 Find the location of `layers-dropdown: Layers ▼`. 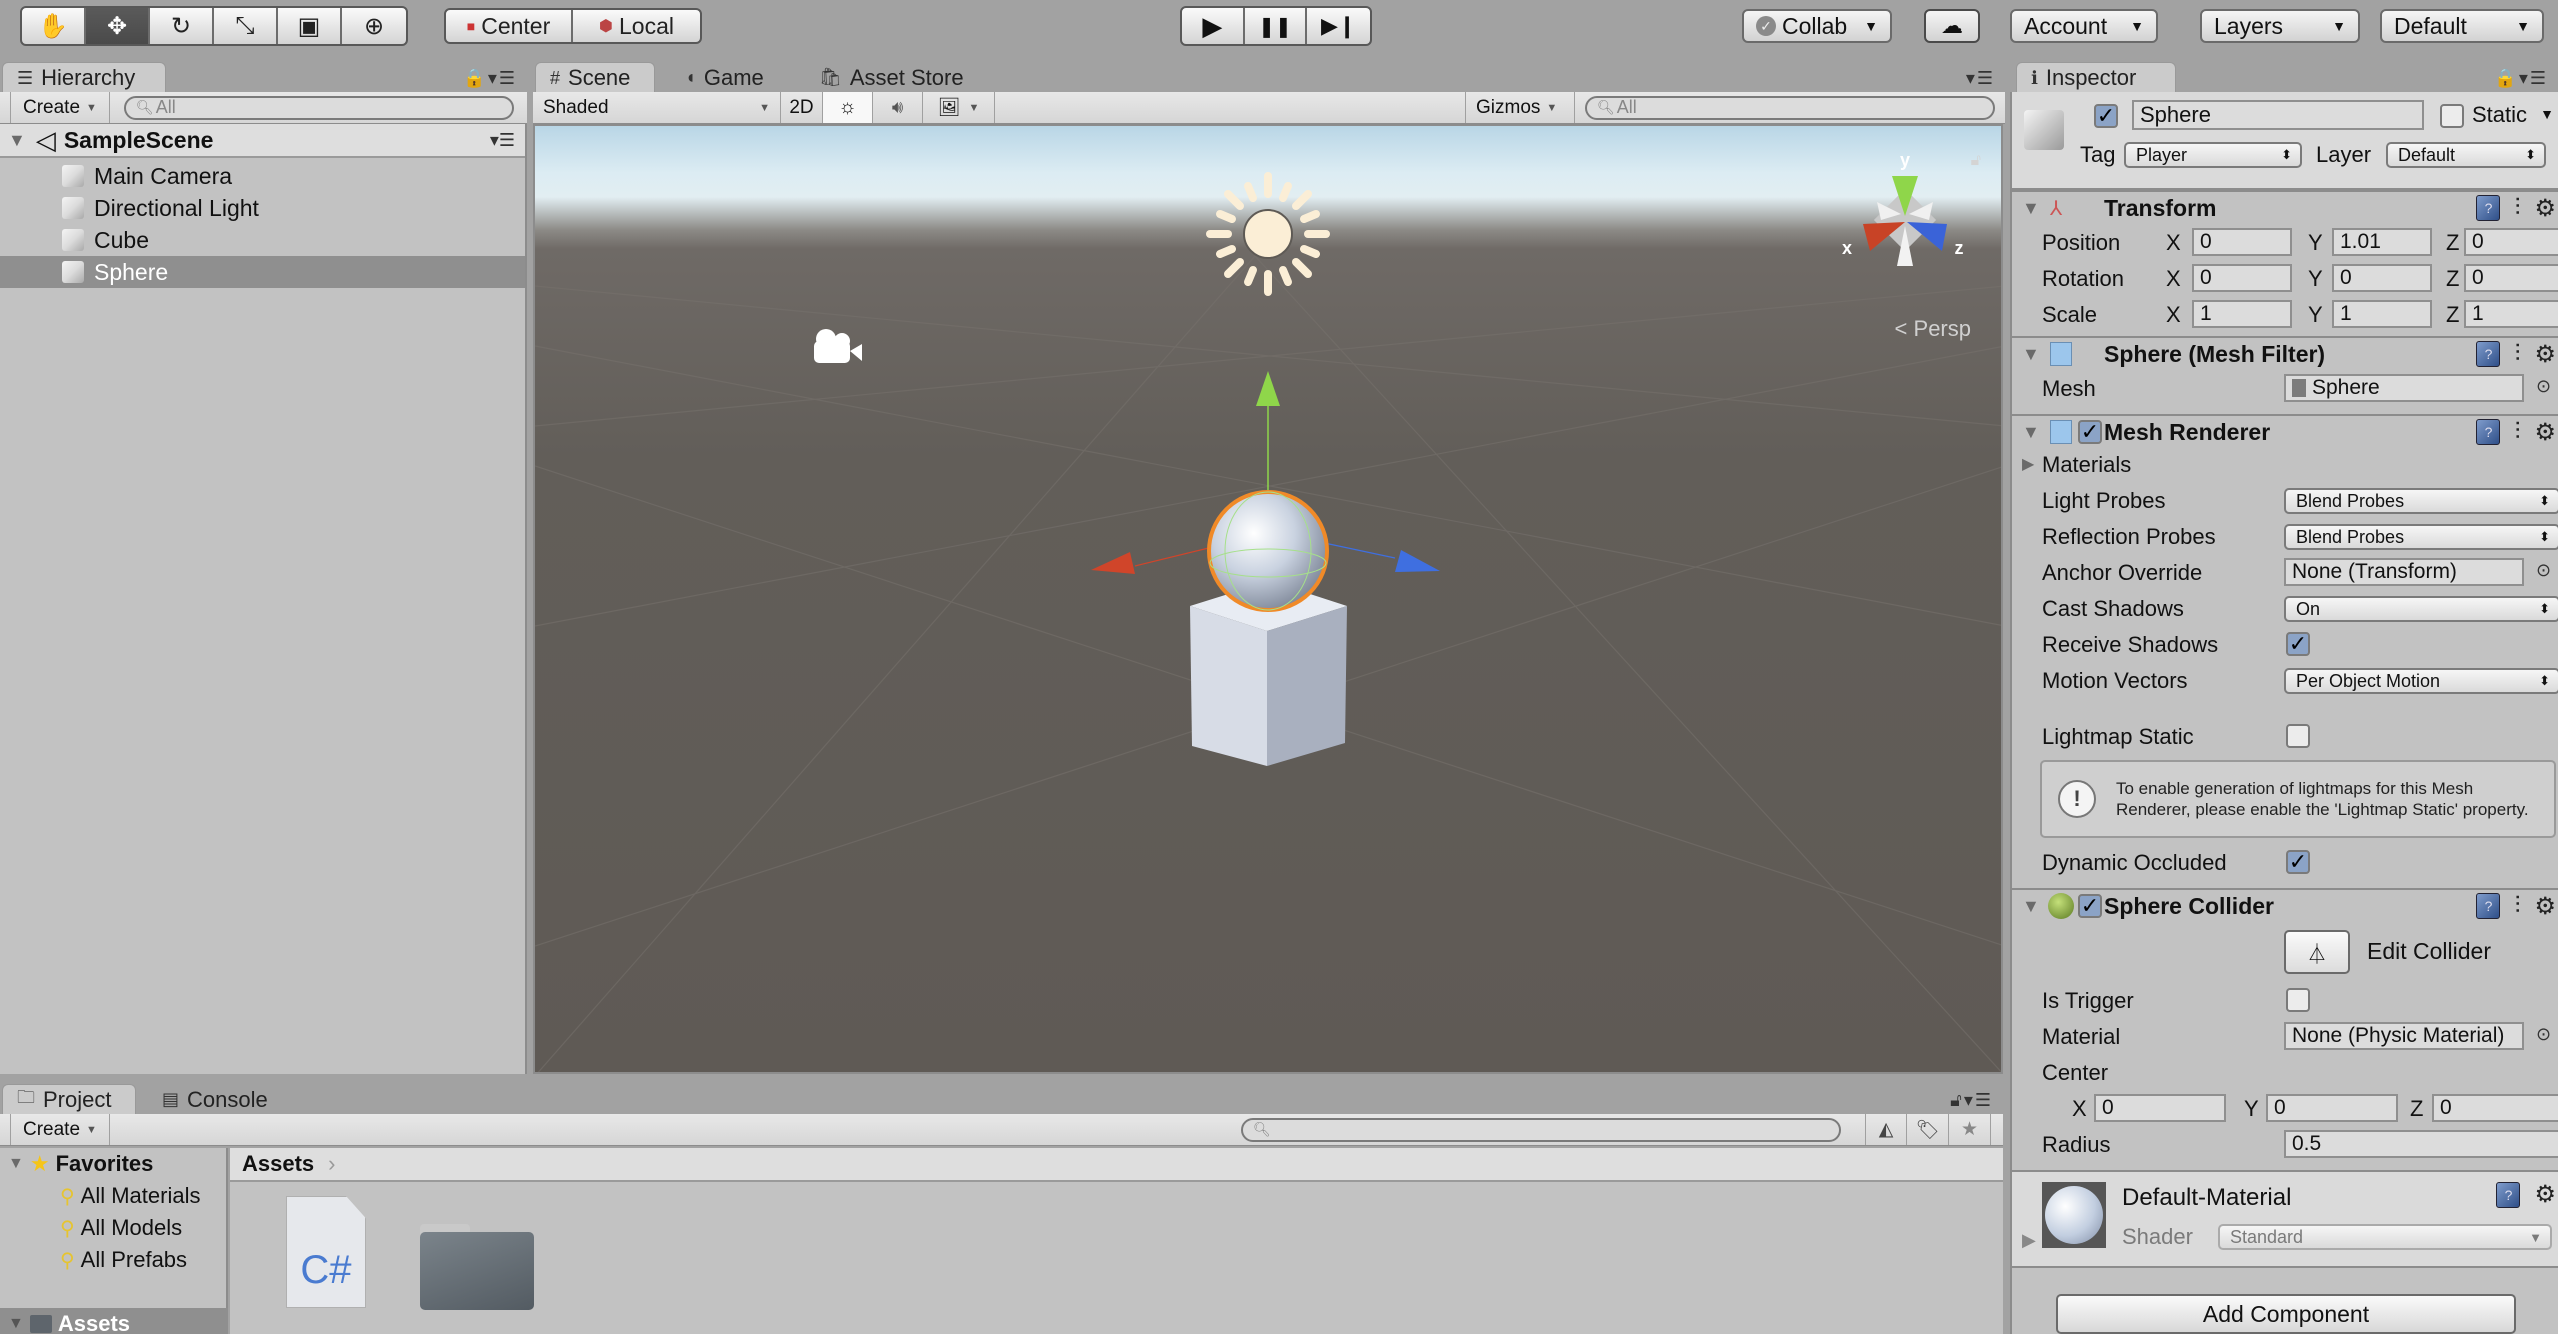

layers-dropdown: Layers ▼ is located at coordinates (2280, 26).